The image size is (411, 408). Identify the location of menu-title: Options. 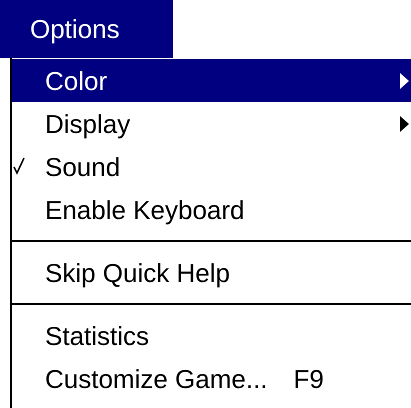
(86, 29).